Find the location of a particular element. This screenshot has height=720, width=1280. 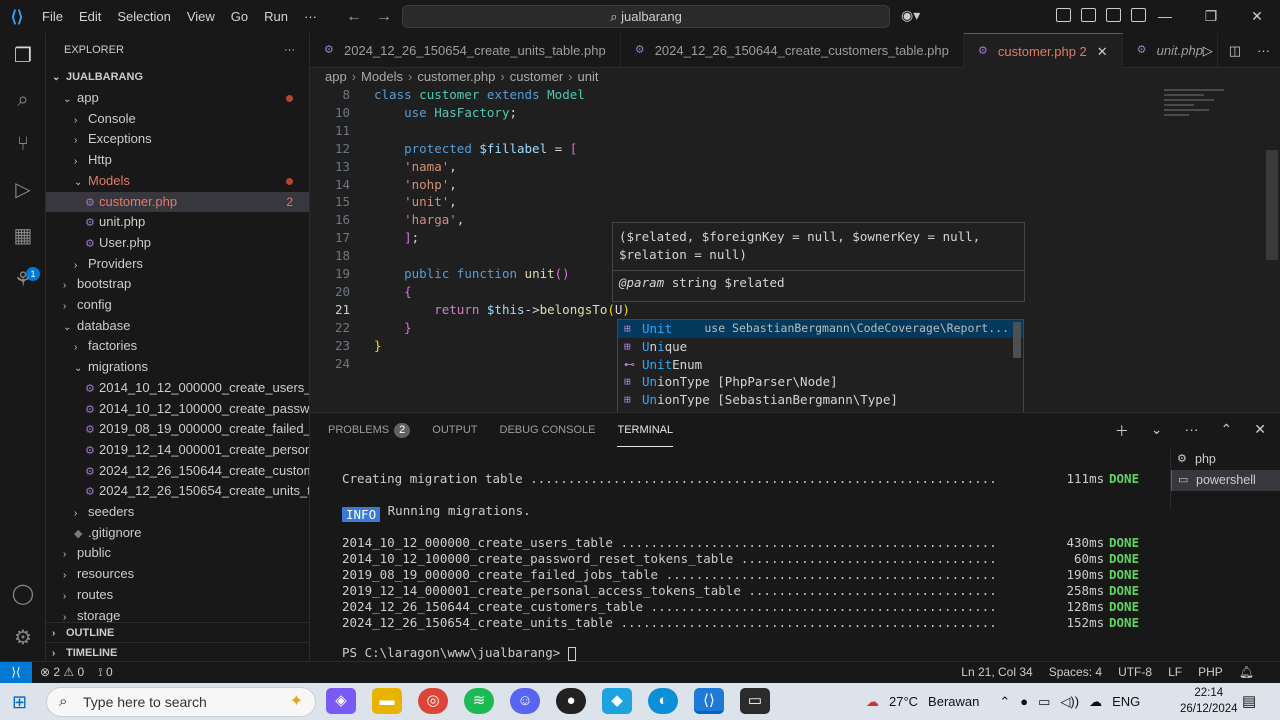

file-item: ◆ .gitignore is located at coordinates (177, 533).